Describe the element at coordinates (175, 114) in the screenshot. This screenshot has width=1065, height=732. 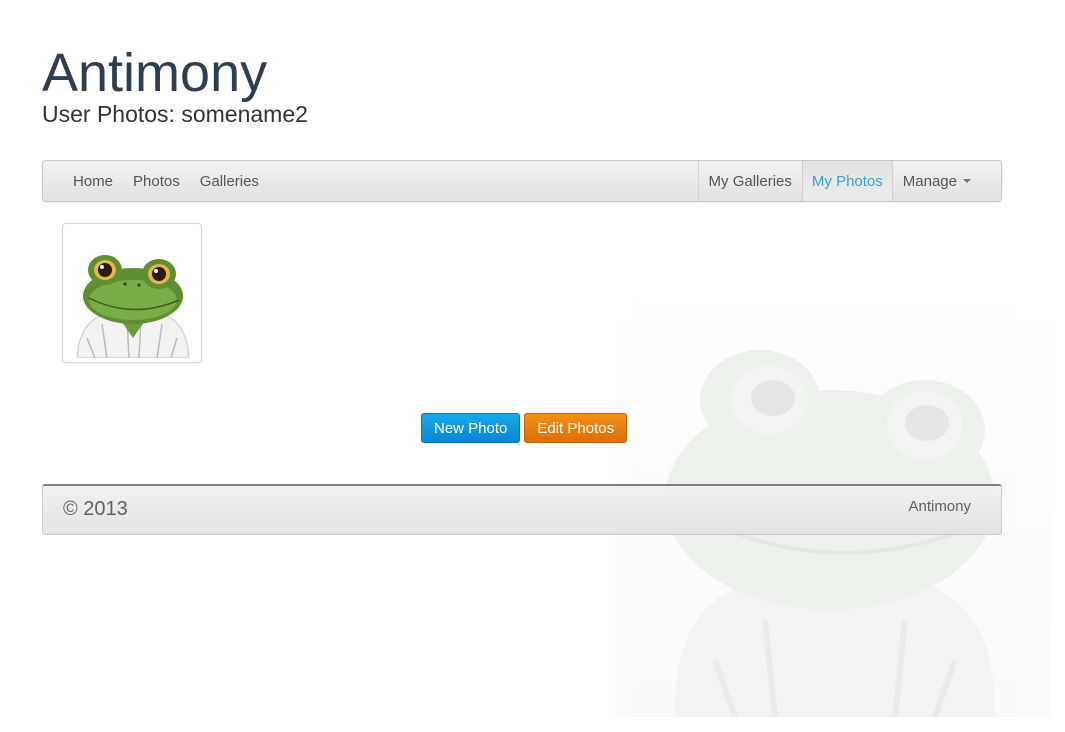
I see `page-subtitle: User Photos: somename2` at that location.